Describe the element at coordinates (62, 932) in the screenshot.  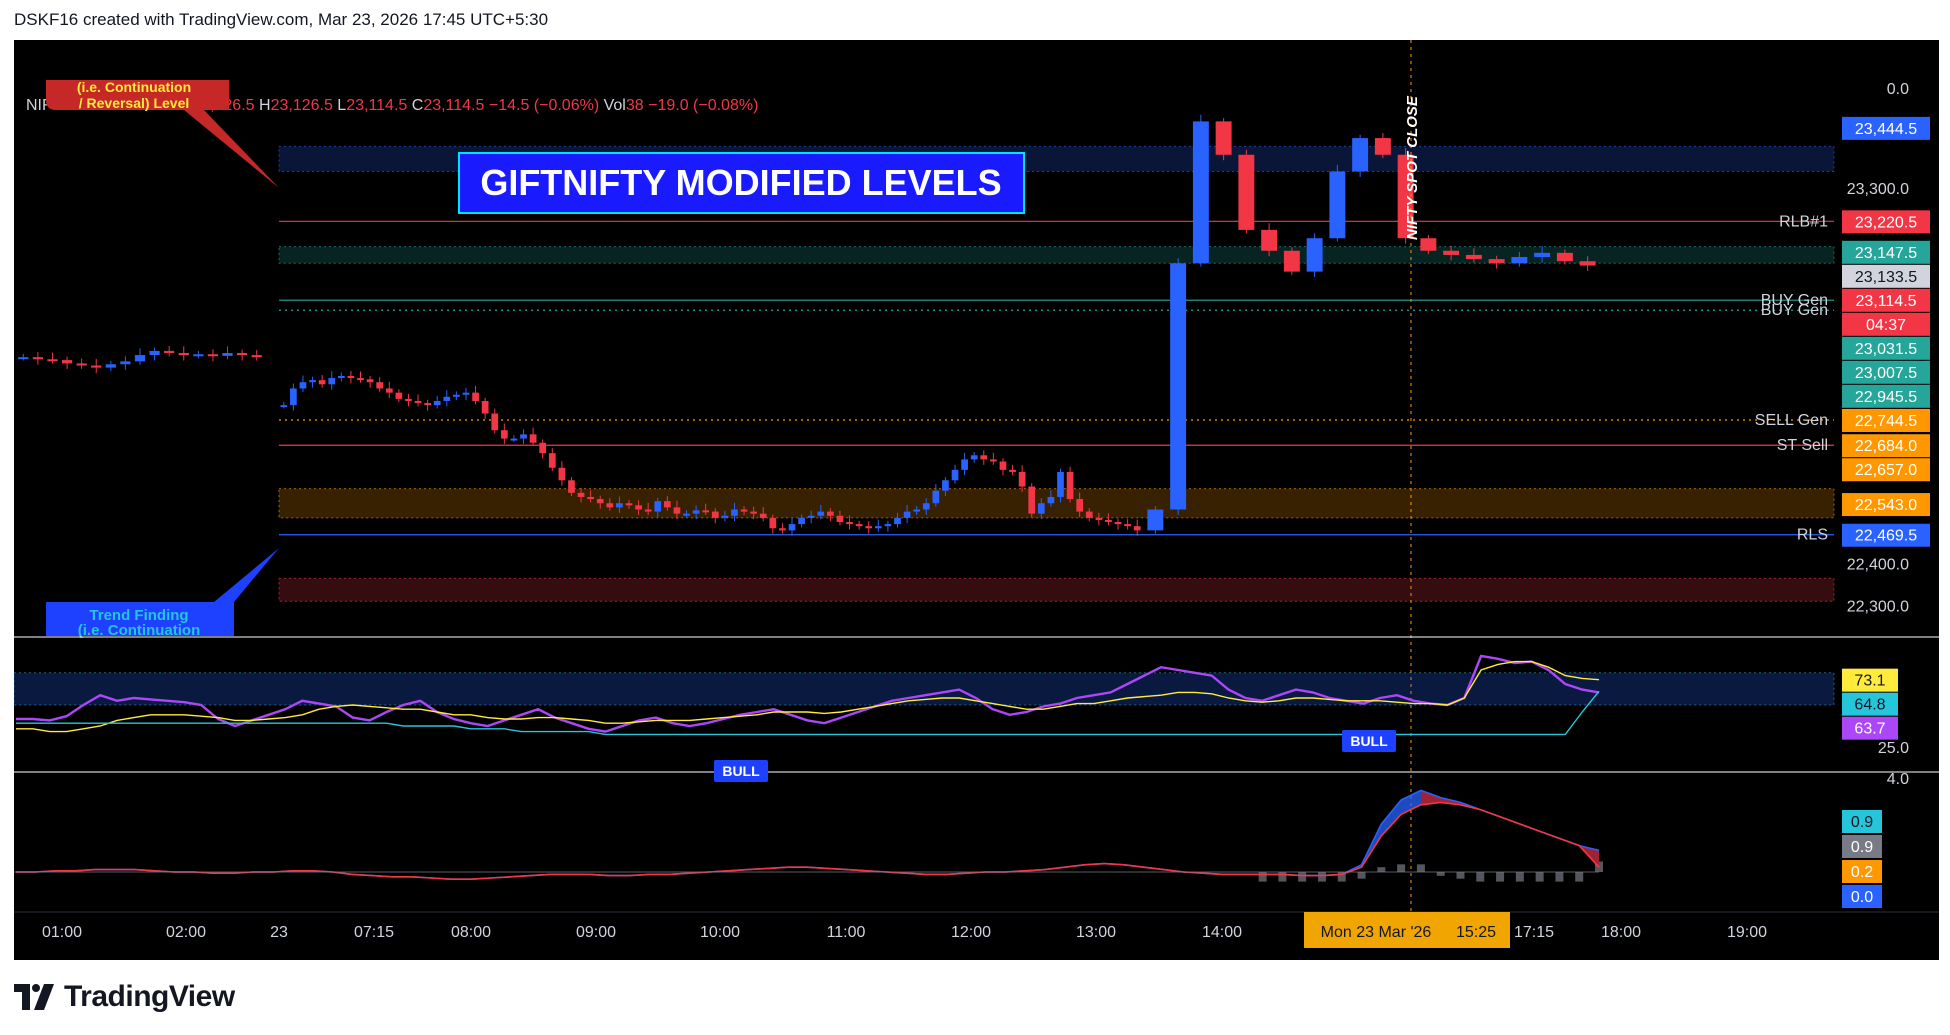
I see `time-tick: 01:00` at that location.